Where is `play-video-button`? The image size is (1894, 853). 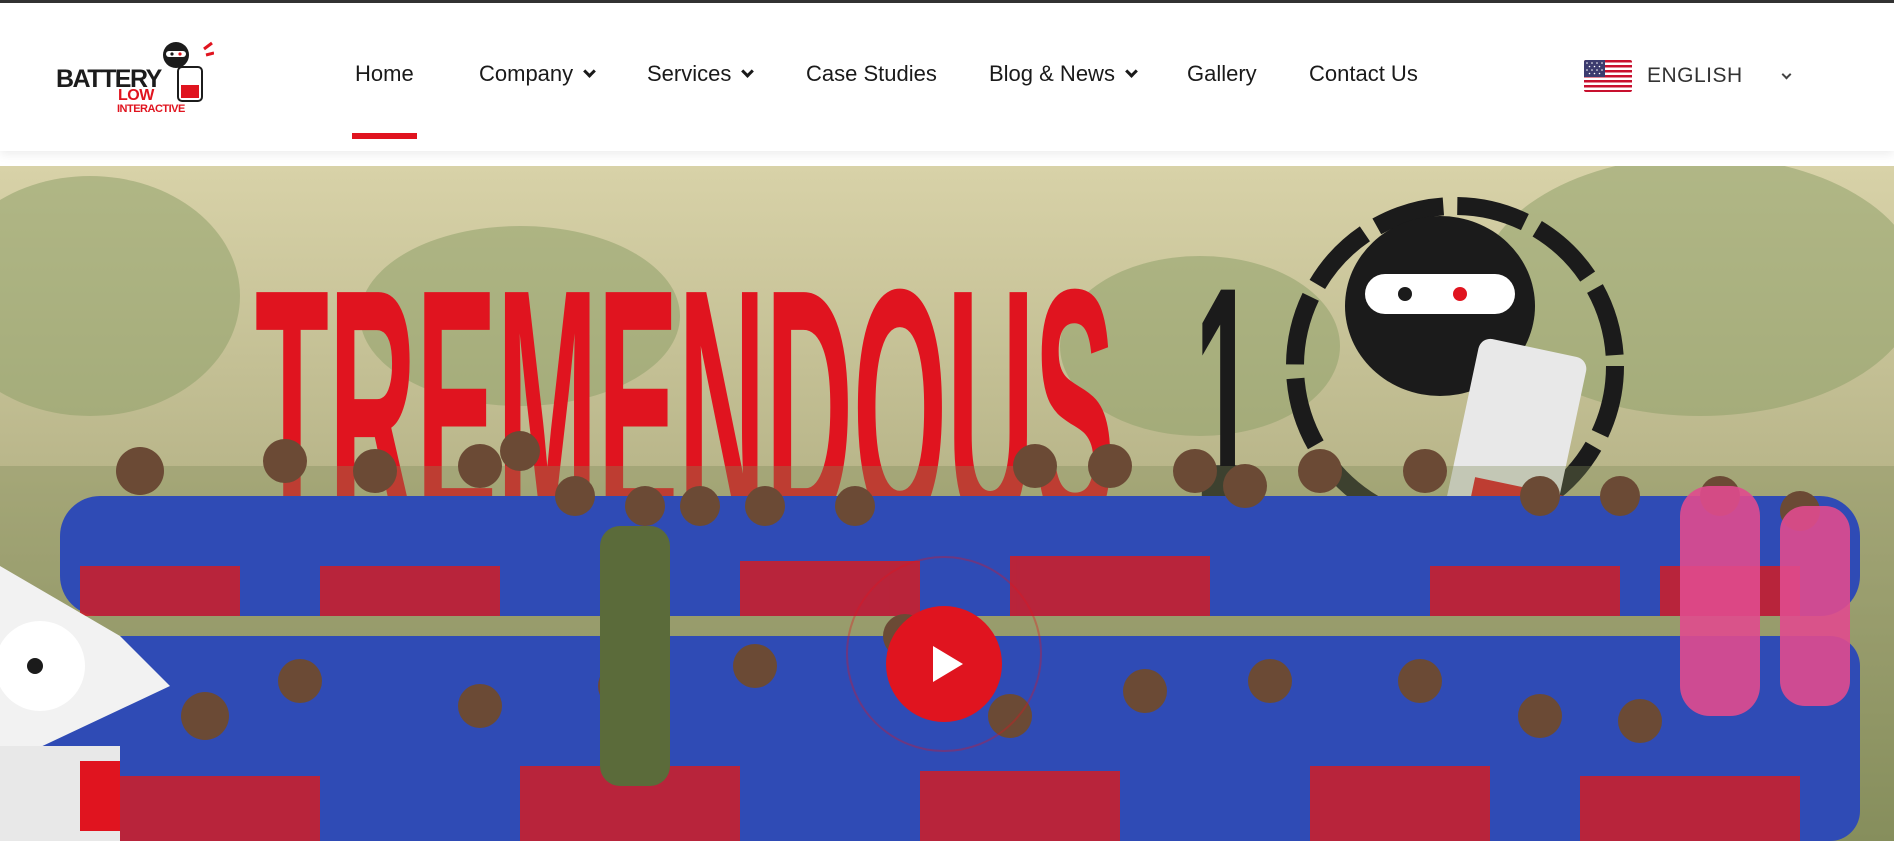
play-video-button is located at coordinates (944, 664).